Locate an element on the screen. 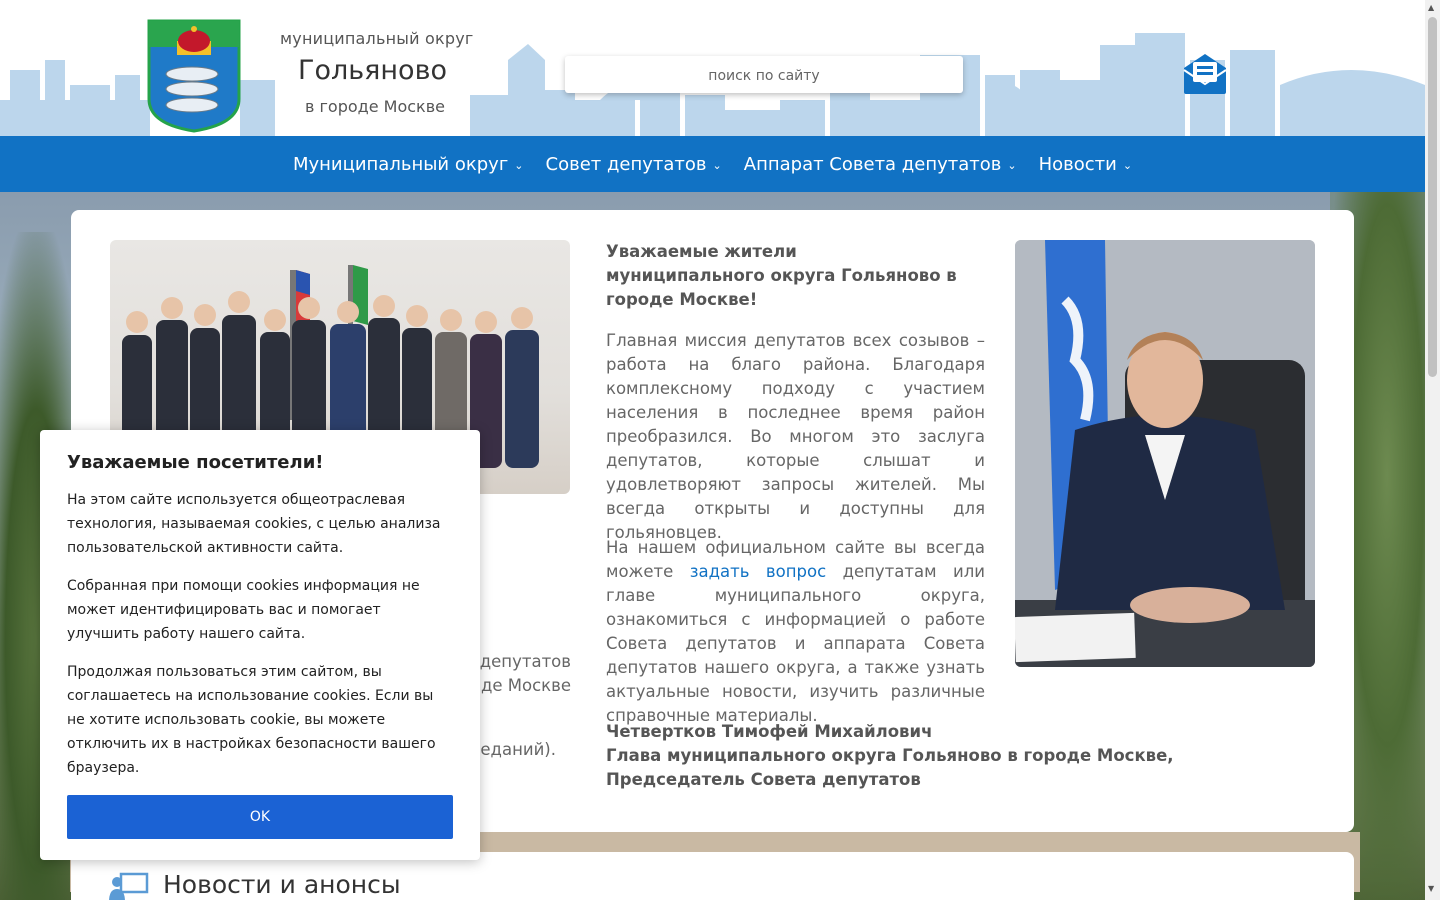 The width and height of the screenshot is (1440, 900). head-photo-illustration is located at coordinates (1165, 453).